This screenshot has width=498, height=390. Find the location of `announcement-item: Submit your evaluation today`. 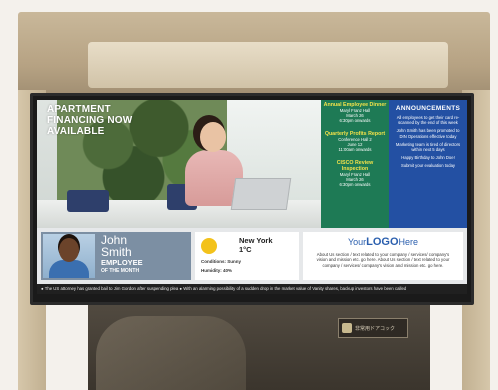

announcement-item: Submit your evaluation today is located at coordinates (427, 166).